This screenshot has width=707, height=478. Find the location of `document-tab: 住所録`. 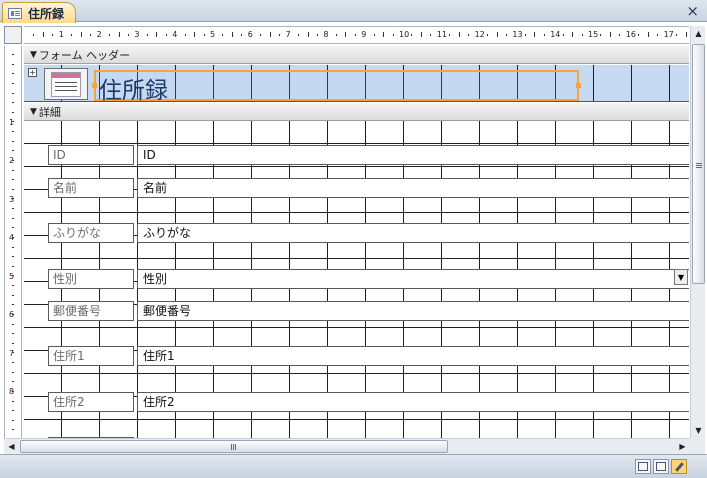

document-tab: 住所録 is located at coordinates (39, 12).